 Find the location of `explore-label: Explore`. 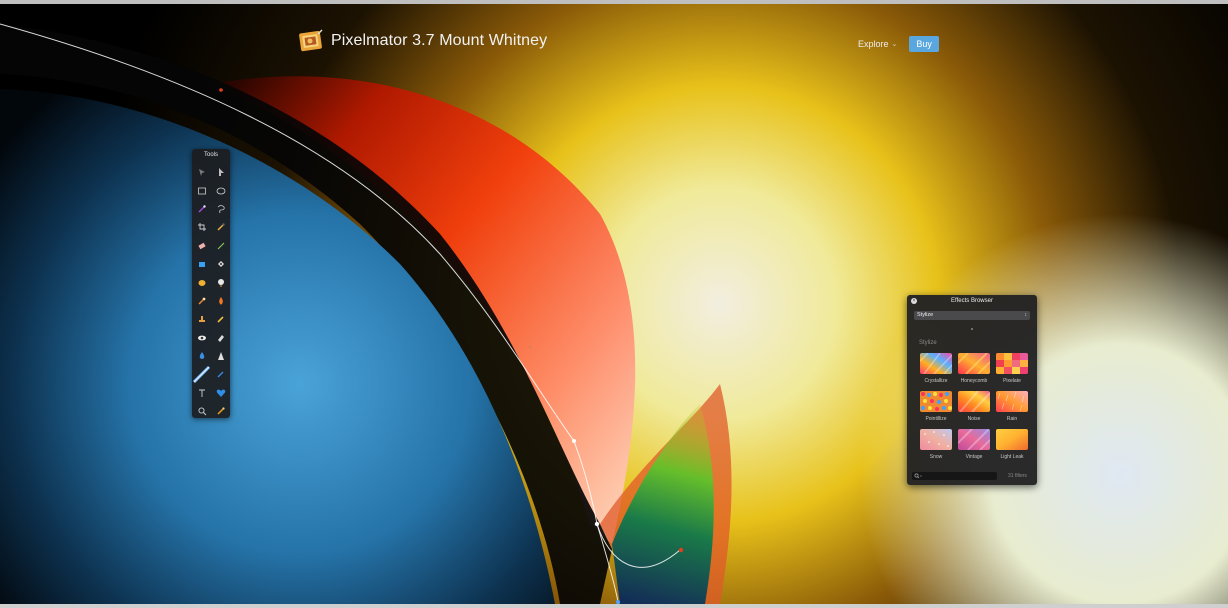

explore-label: Explore is located at coordinates (873, 44).